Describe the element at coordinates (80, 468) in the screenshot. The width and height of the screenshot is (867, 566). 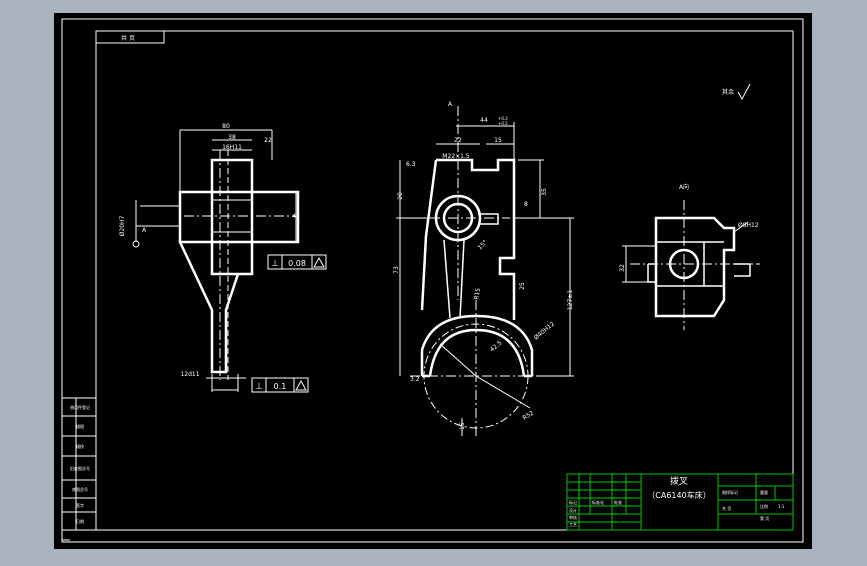
I see `left-strip-cell: 旧底图总号` at that location.